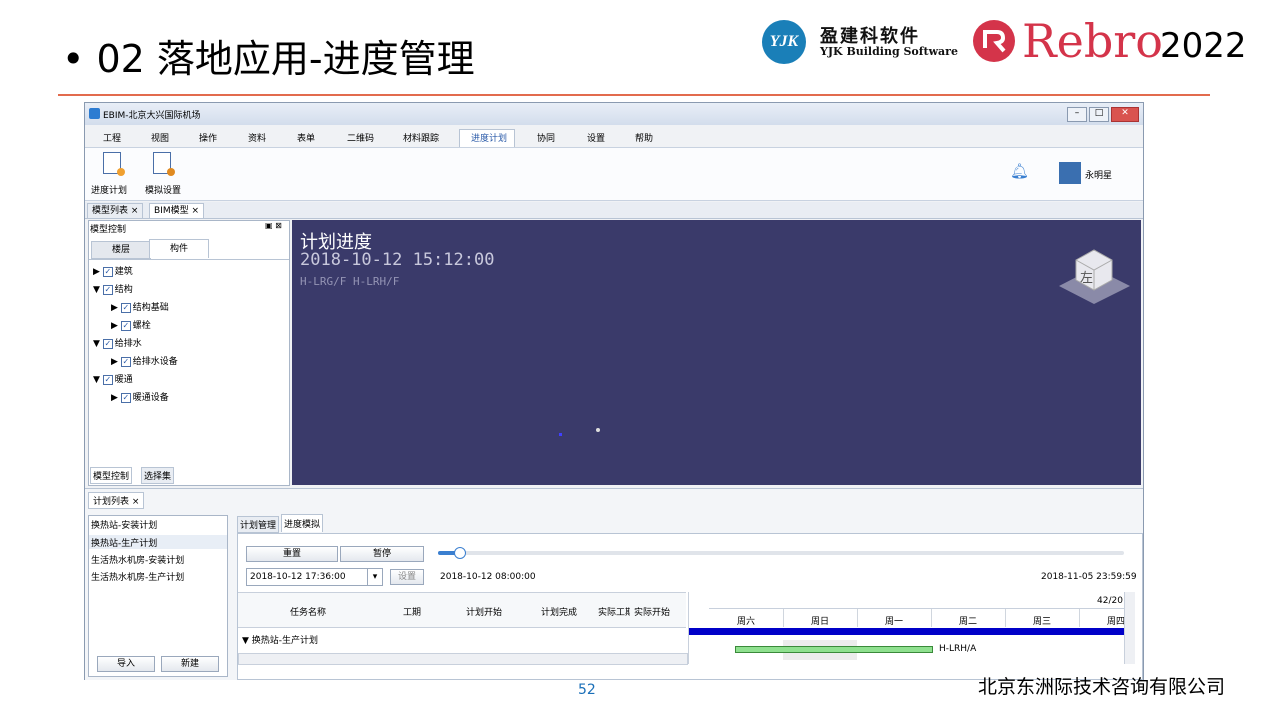 The height and width of the screenshot is (720, 1280). What do you see at coordinates (1092, 41) in the screenshot?
I see `rebro-logo-text: Rebro` at bounding box center [1092, 41].